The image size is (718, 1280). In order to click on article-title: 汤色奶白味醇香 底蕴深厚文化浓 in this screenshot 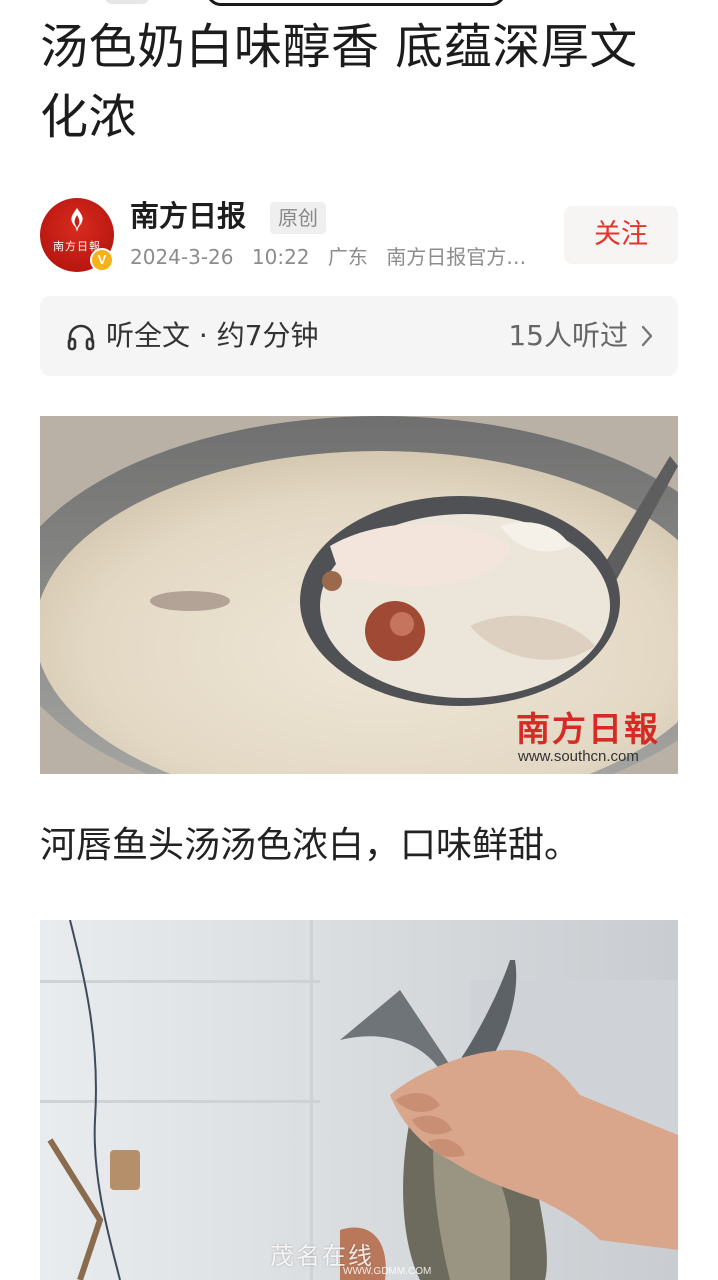, I will do `click(339, 82)`.